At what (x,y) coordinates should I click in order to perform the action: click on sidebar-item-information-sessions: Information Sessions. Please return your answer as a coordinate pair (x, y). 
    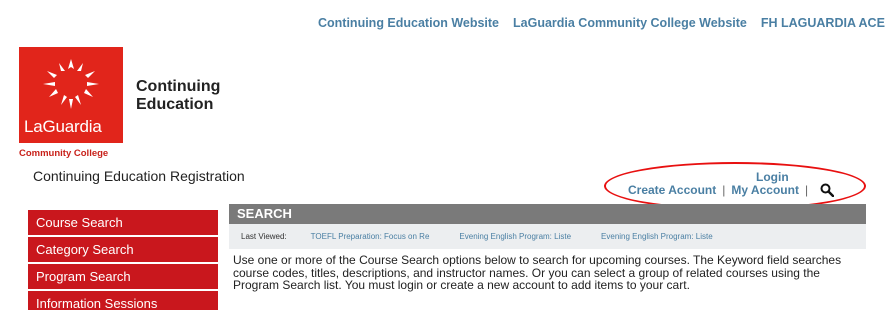
    Looking at the image, I should click on (123, 300).